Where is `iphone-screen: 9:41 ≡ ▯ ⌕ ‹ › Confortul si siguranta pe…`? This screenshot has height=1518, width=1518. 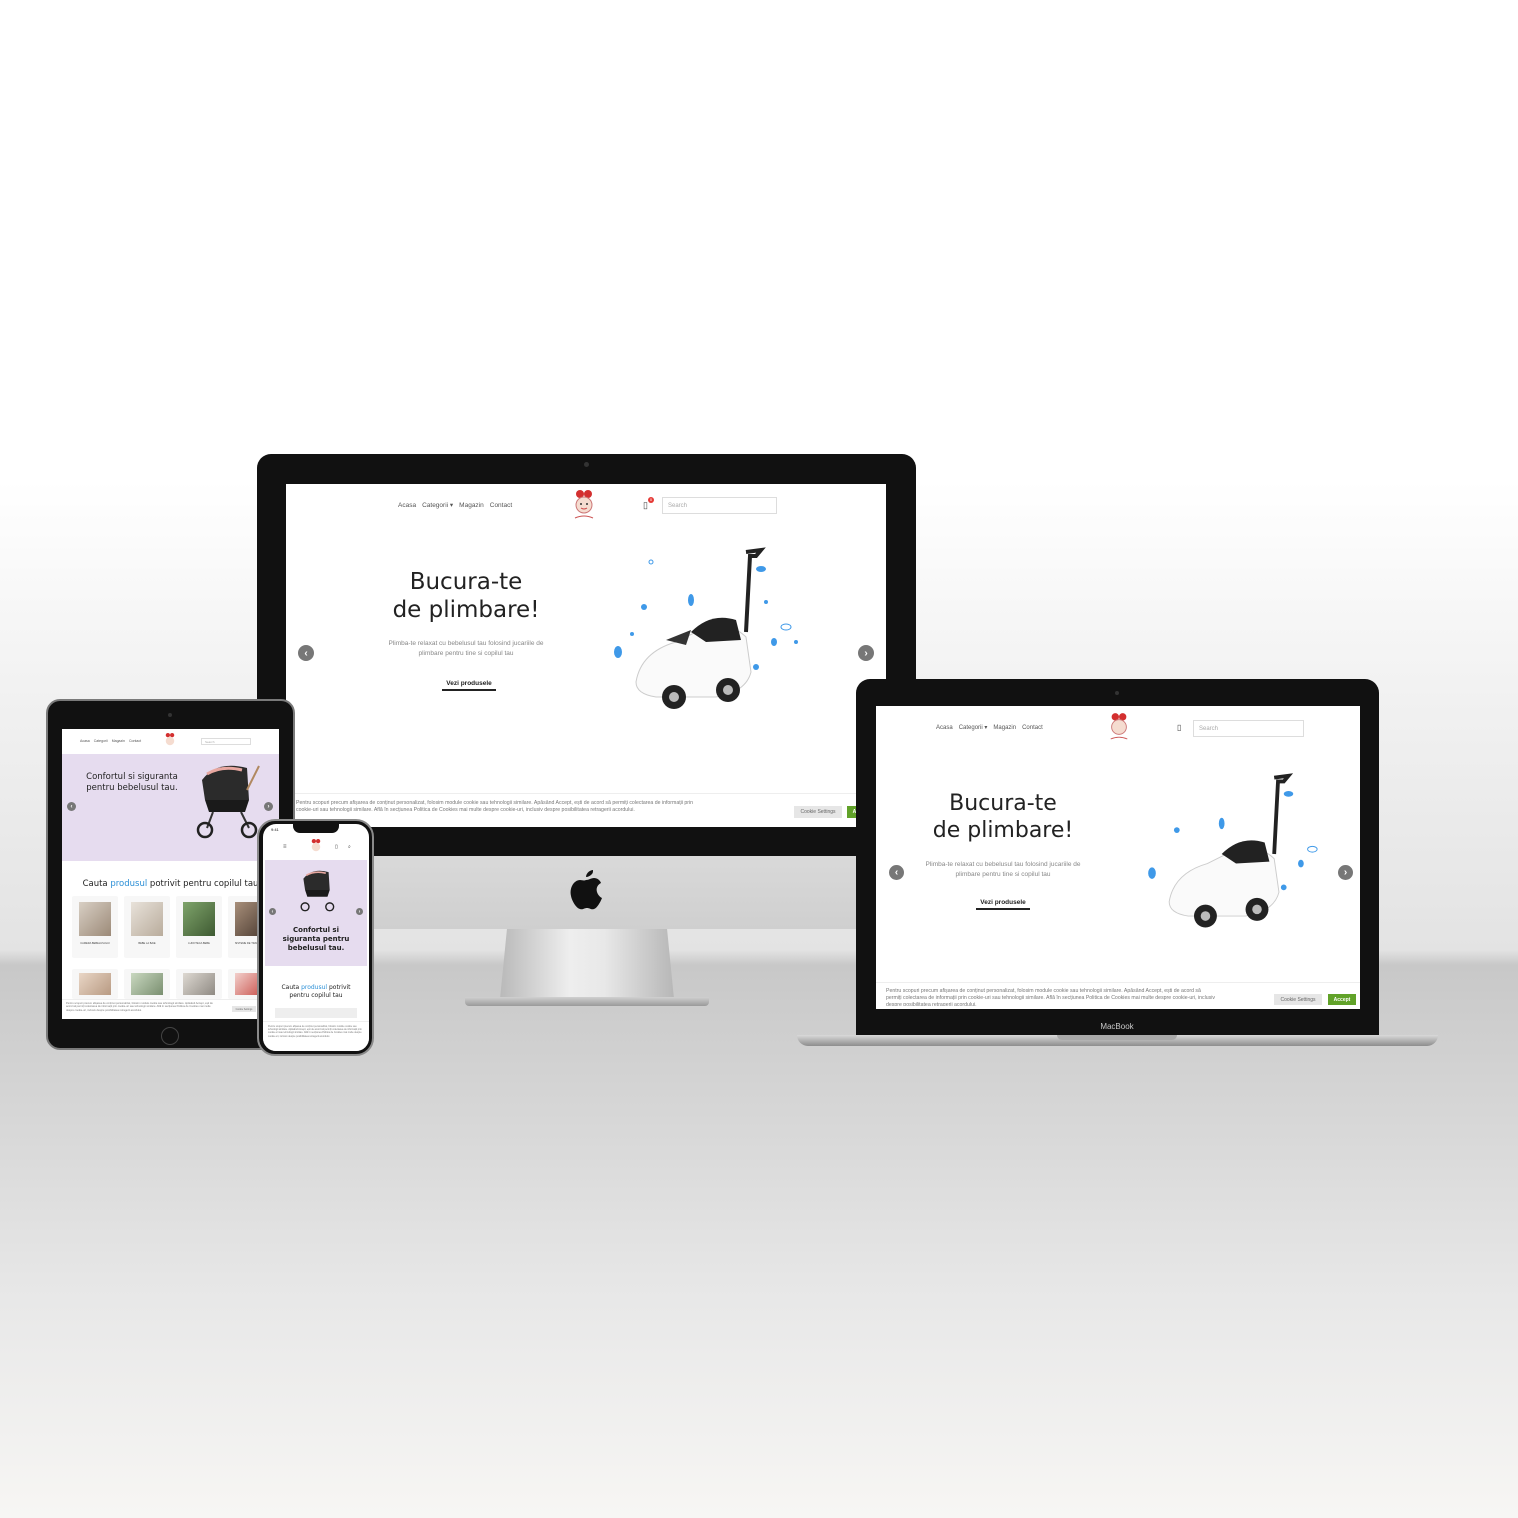
iphone-screen: 9:41 ≡ ▯ ⌕ ‹ › Confortul si siguranta pe… is located at coordinates (316, 937).